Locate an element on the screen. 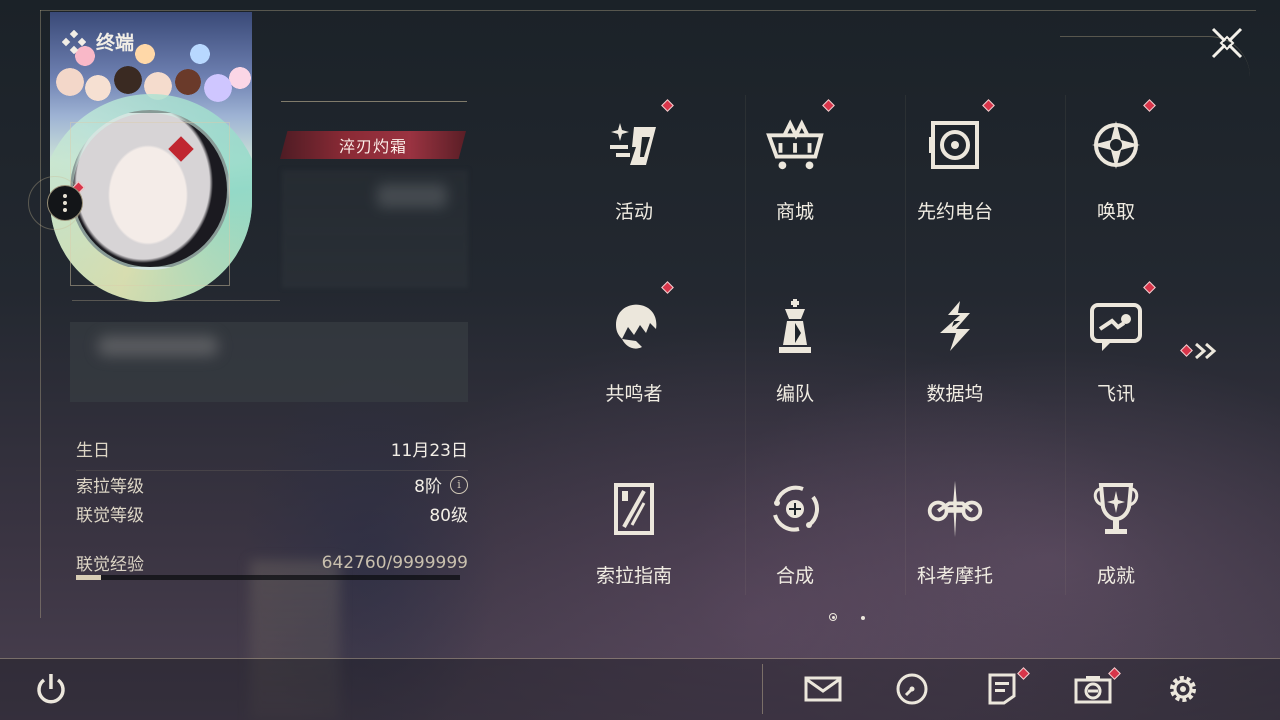 The width and height of the screenshot is (1280, 720). stat-union-exp: 联觉经验 642760/9999999 is located at coordinates (272, 563).